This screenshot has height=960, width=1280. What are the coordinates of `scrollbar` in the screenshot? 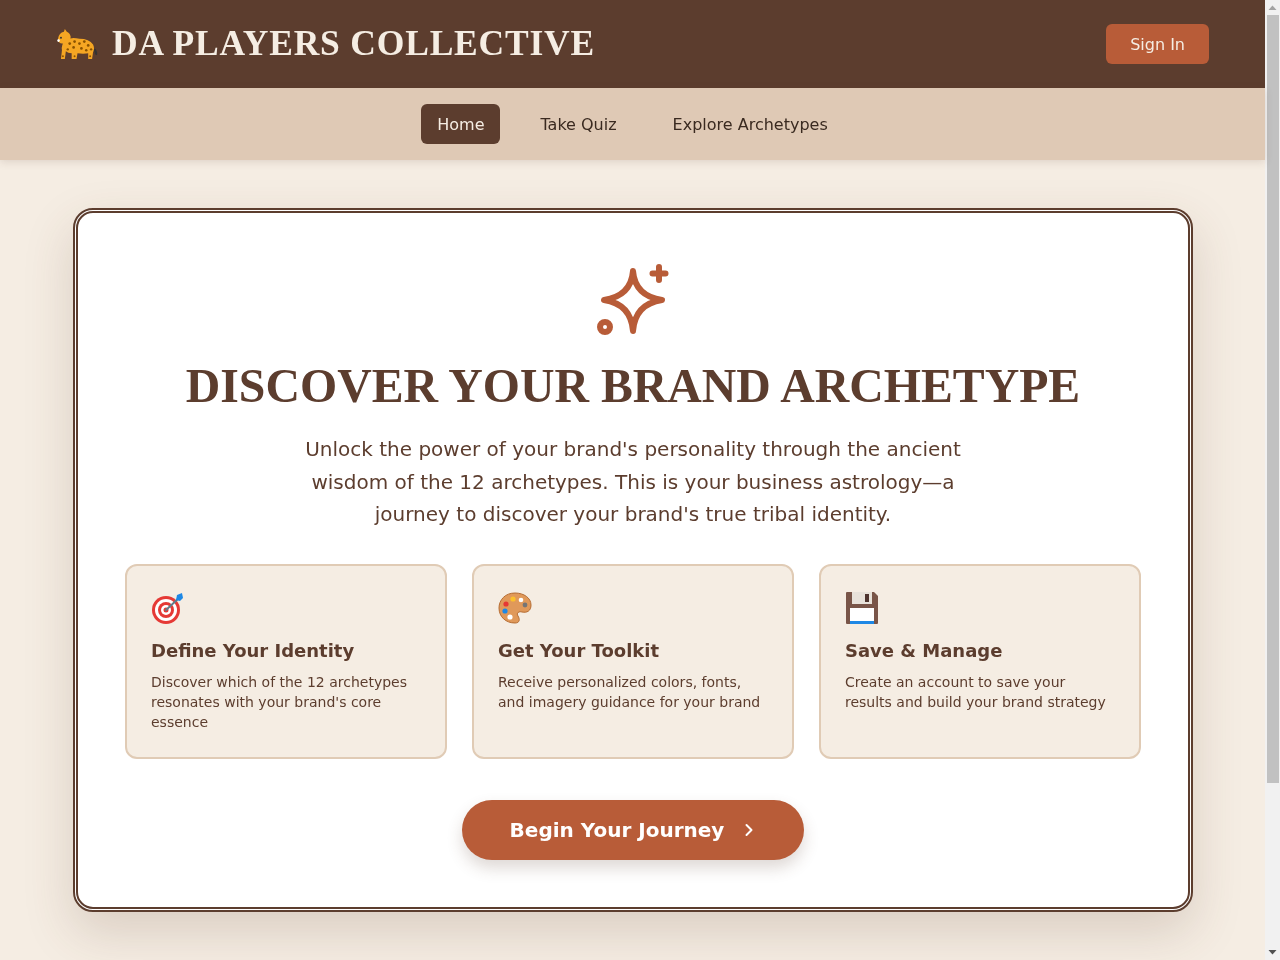 It's located at (1272, 480).